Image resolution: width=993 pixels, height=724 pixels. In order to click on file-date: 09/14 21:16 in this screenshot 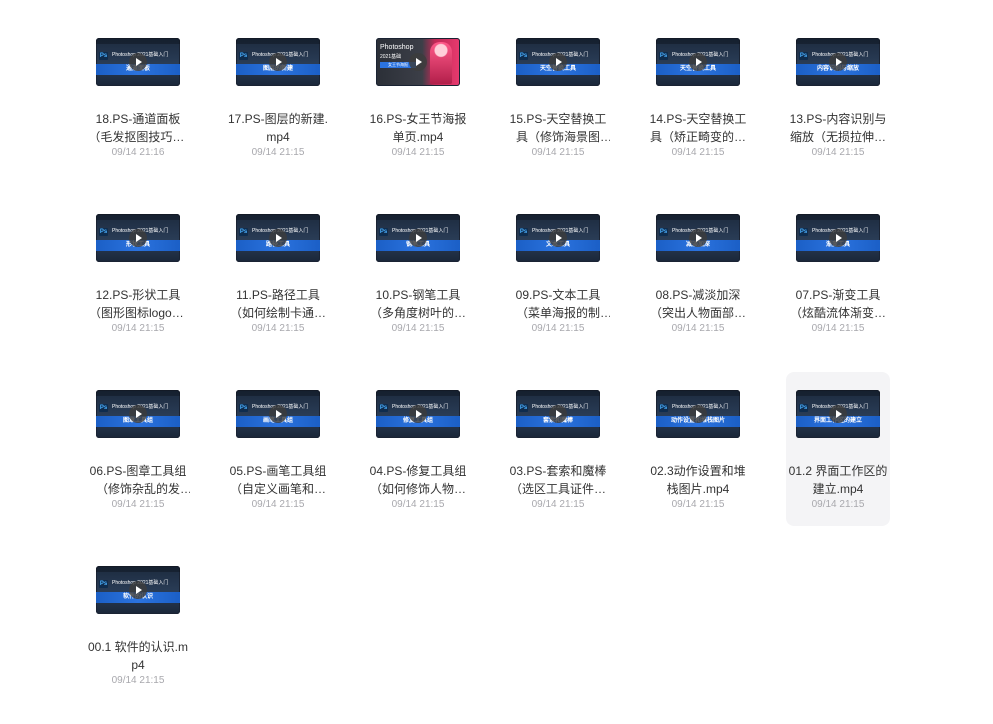, I will do `click(138, 152)`.